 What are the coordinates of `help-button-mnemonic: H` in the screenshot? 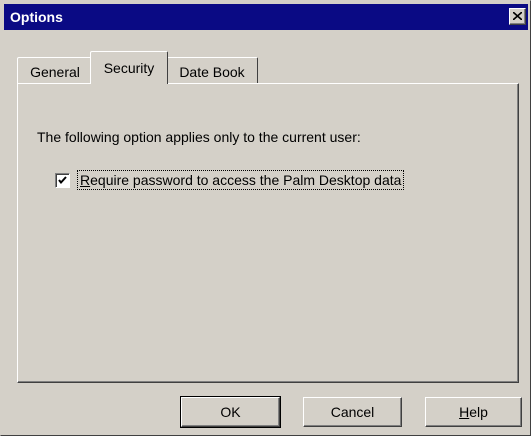 It's located at (464, 412).